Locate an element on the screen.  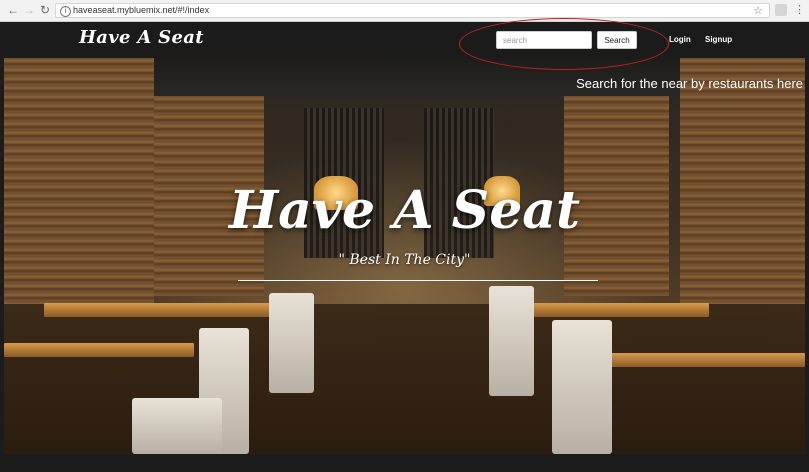
reload-icon: ↻ is located at coordinates (45, 10).